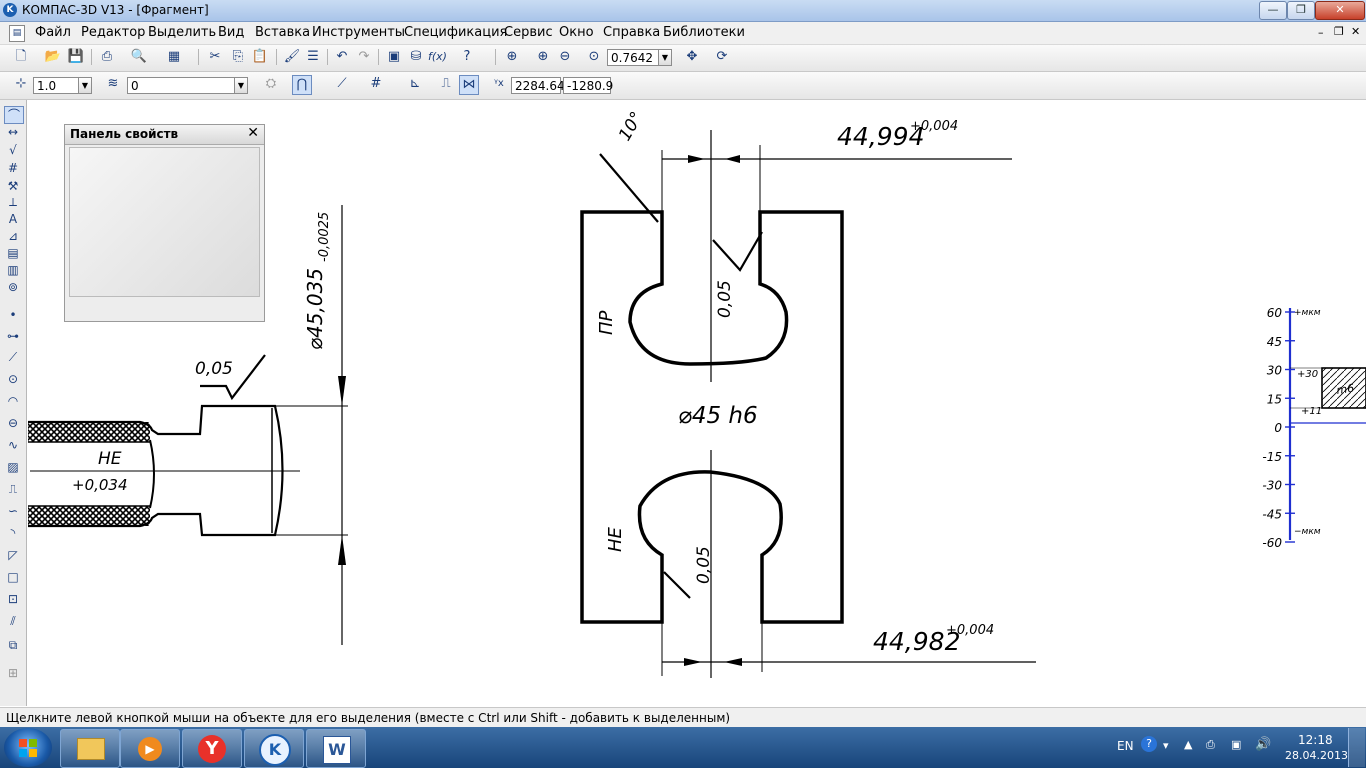  I want to click on equidistant-icon: ⫽, so click(13, 621).